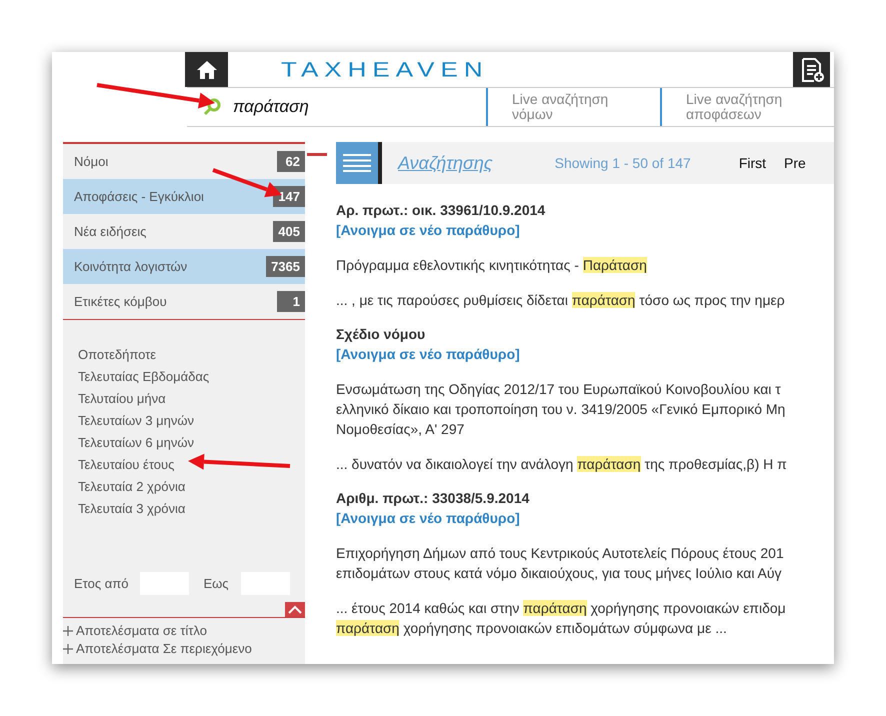 The image size is (886, 716). What do you see at coordinates (381, 334) in the screenshot?
I see `result-title: Σχέδιο νόμου` at bounding box center [381, 334].